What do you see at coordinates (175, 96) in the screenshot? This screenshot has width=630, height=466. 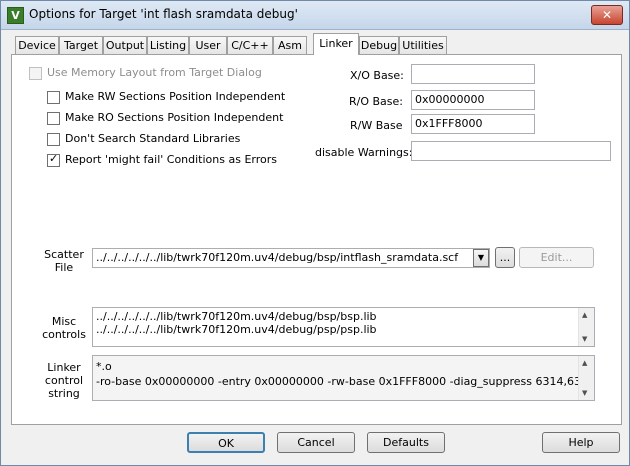 I see `rw-position-independent-label: Make RW Sections Position Independent` at bounding box center [175, 96].